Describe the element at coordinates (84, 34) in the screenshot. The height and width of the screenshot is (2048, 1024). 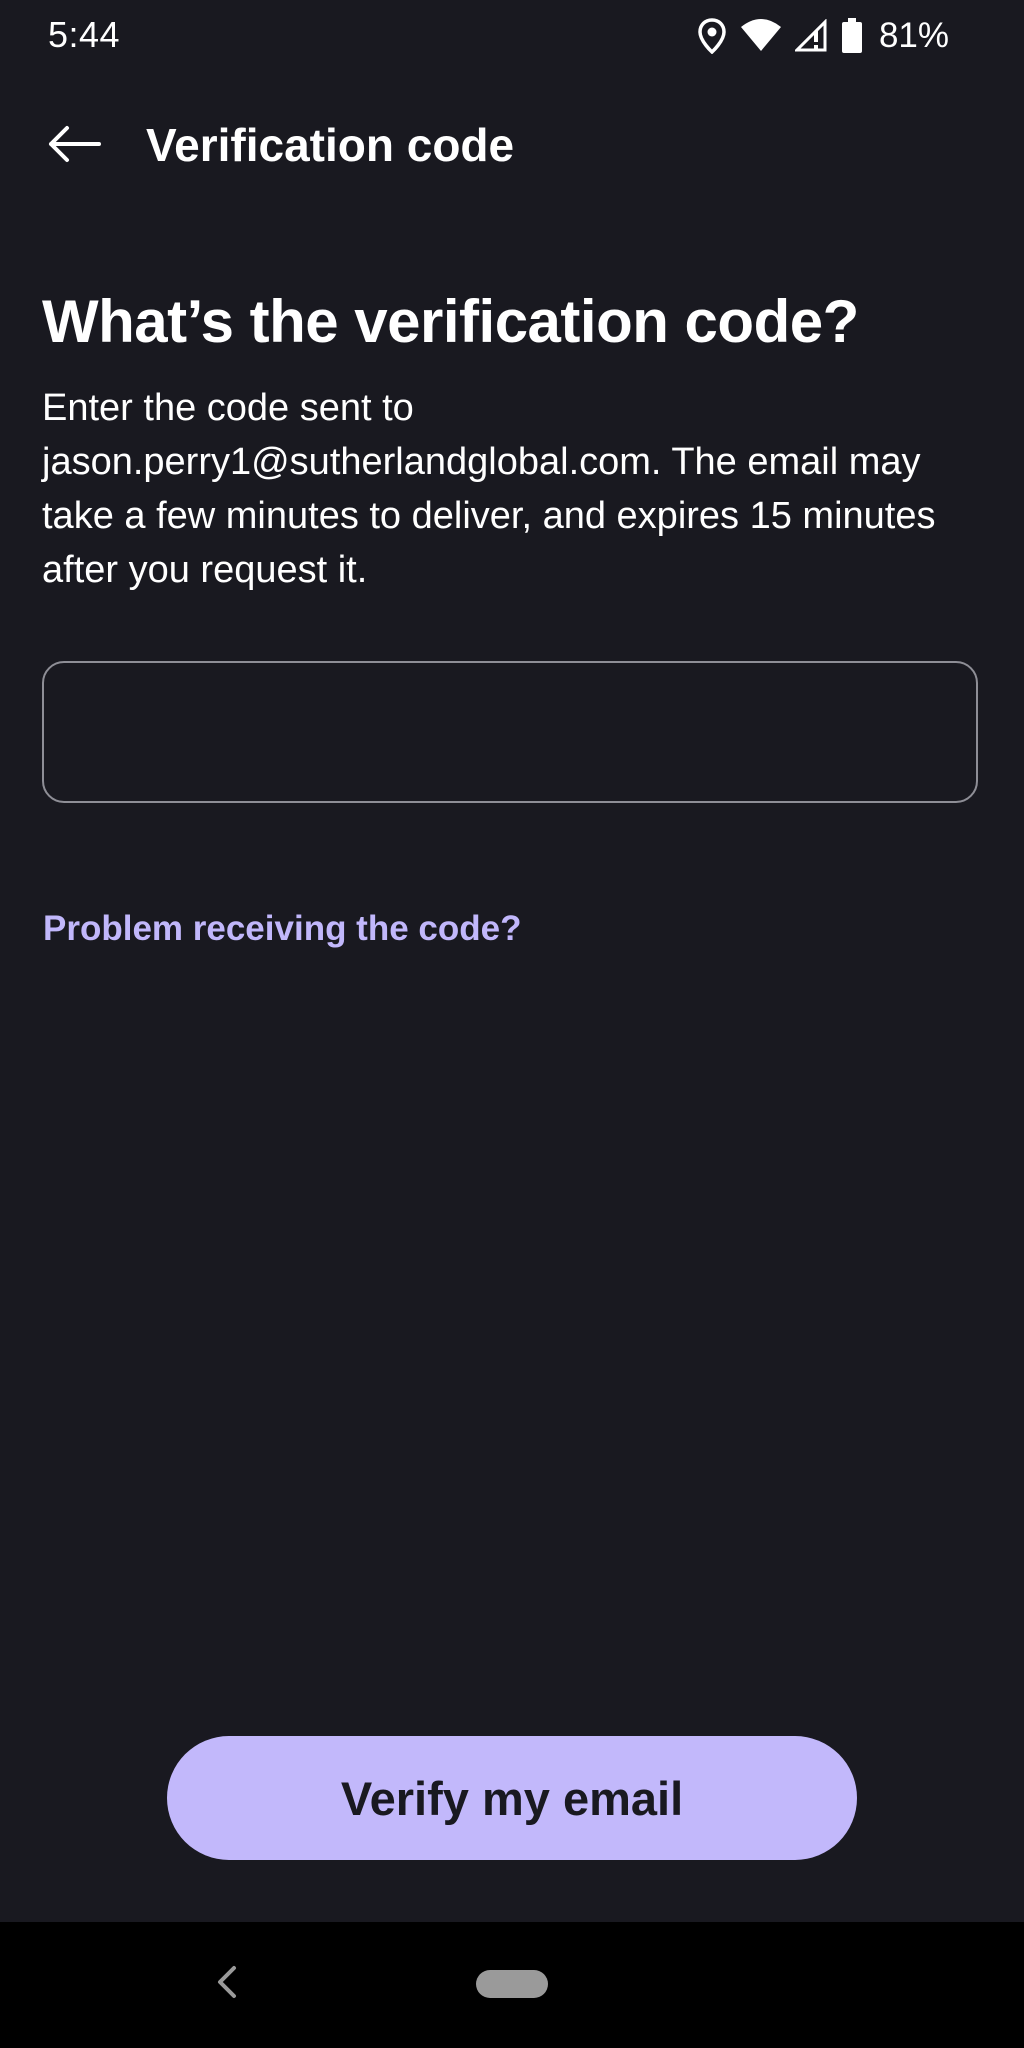
I see `status-time: 5:44` at that location.